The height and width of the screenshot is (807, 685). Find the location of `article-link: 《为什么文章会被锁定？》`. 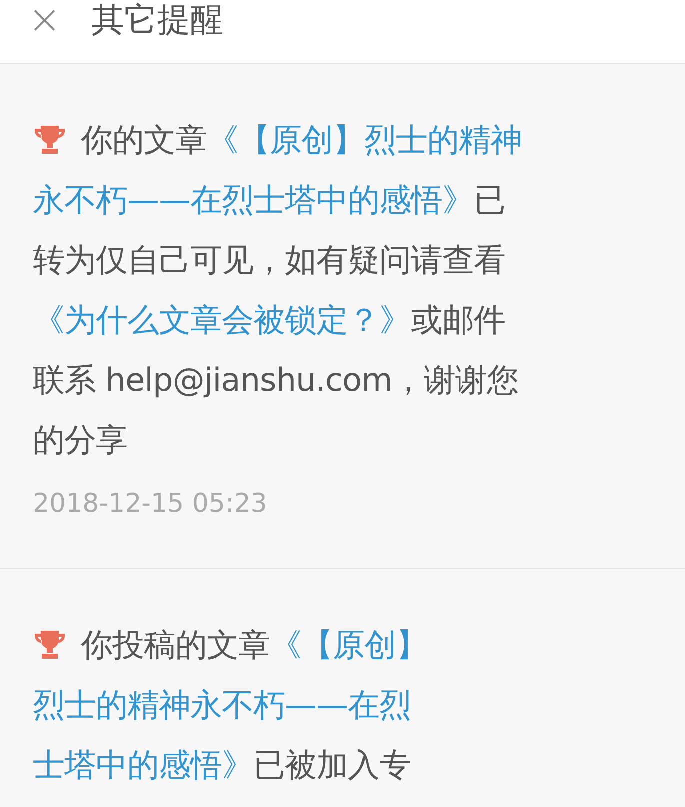

article-link: 《为什么文章会被锁定？》 is located at coordinates (222, 320).